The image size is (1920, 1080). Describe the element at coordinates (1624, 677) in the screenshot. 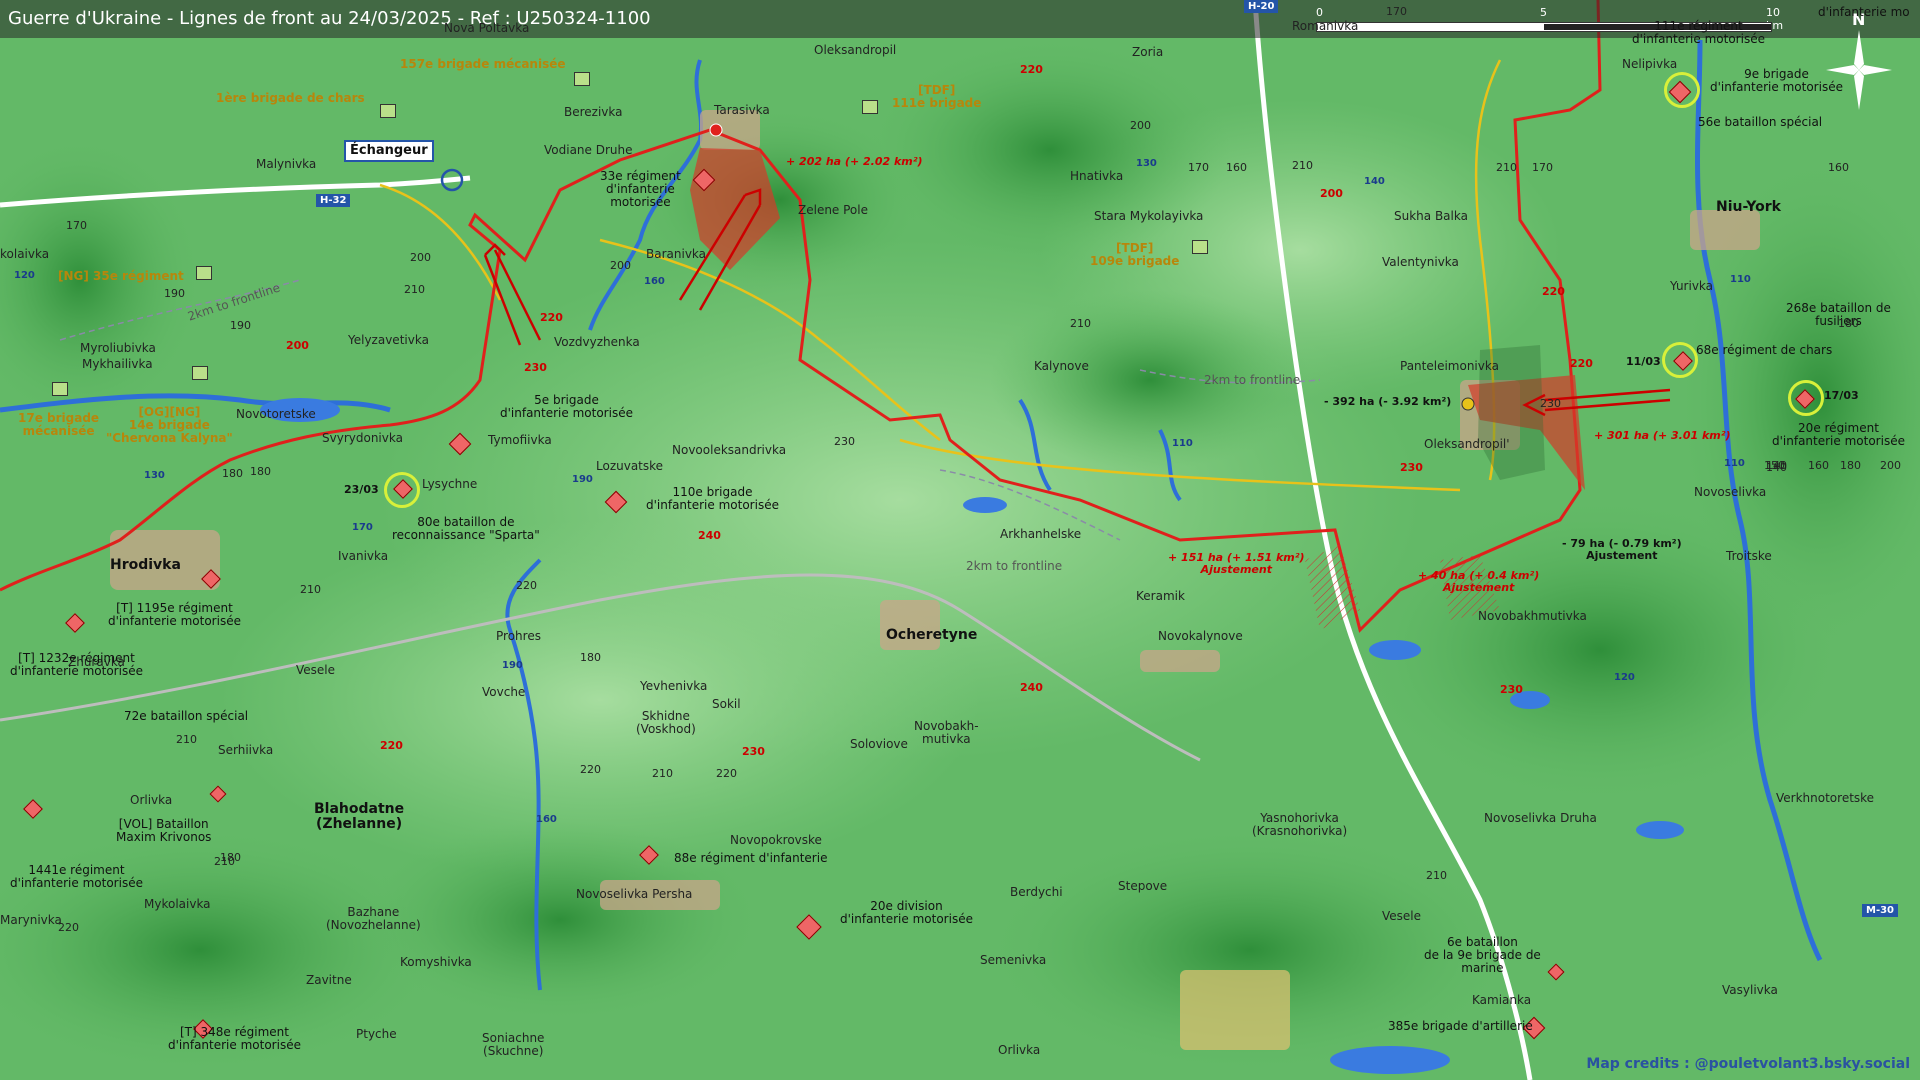

I see `elev-blue-11: 120` at that location.